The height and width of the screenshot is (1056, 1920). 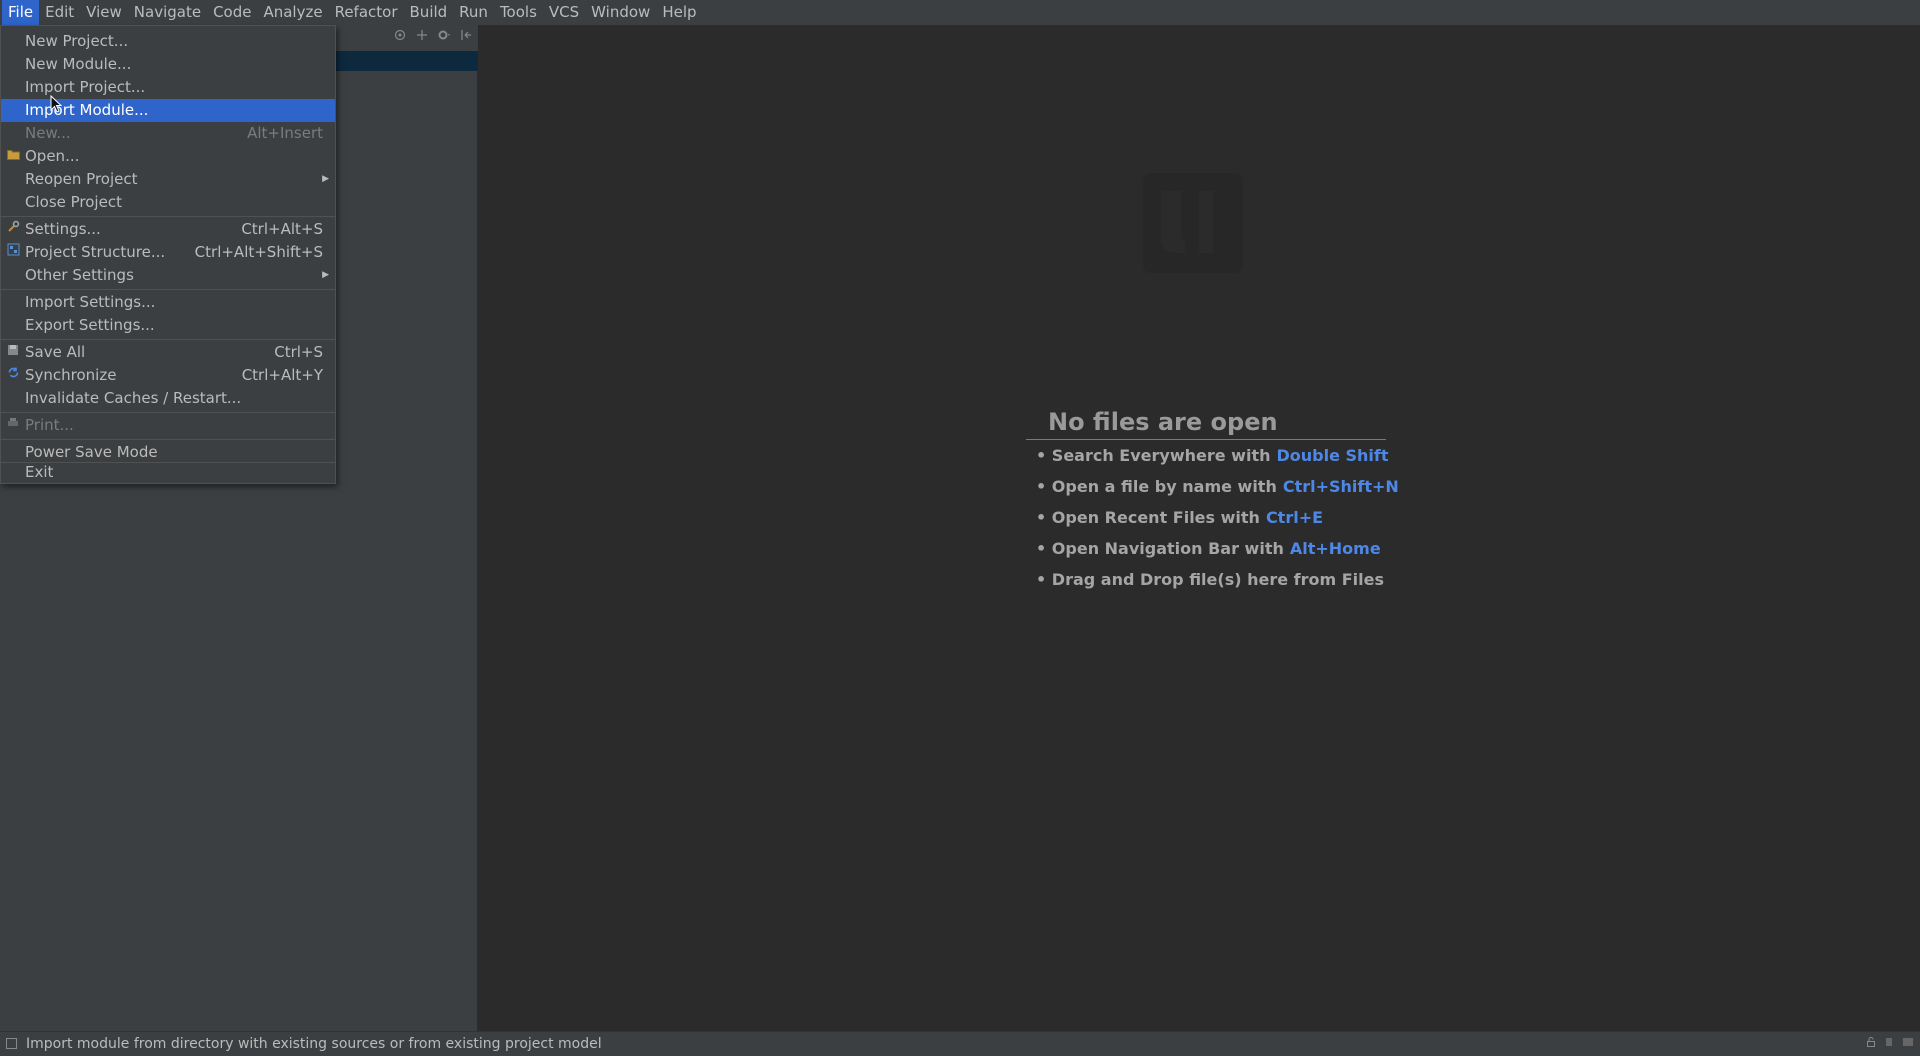 I want to click on shortcut-ctrl-shift-n: Ctrl+Shift+N, so click(x=1340, y=486).